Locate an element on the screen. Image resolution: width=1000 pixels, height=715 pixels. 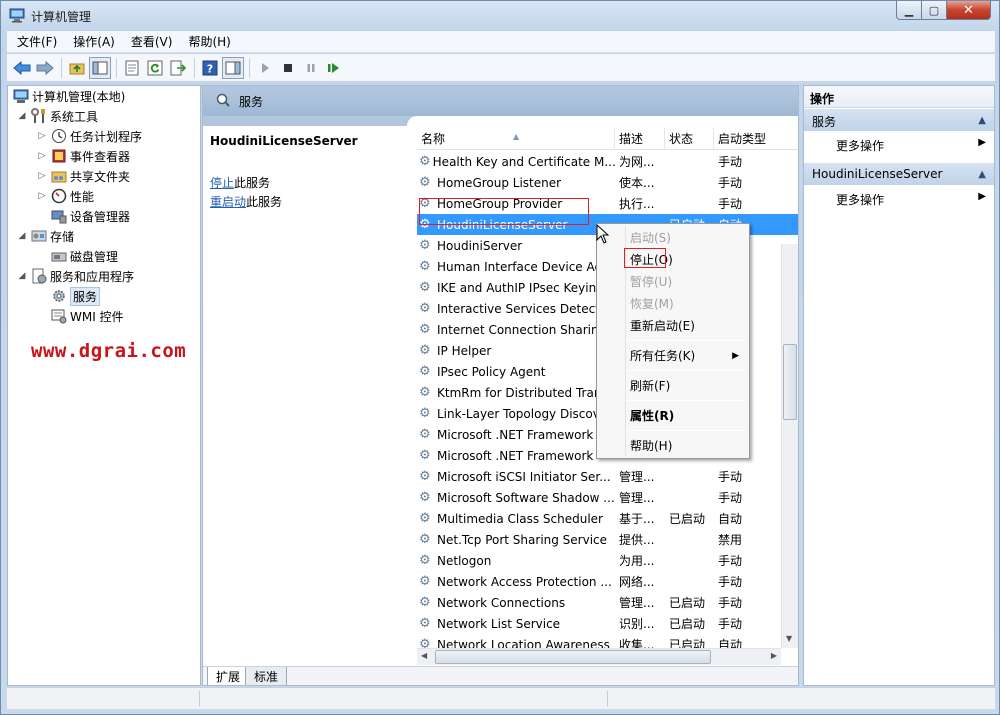
action-pane-button is located at coordinates (233, 67).